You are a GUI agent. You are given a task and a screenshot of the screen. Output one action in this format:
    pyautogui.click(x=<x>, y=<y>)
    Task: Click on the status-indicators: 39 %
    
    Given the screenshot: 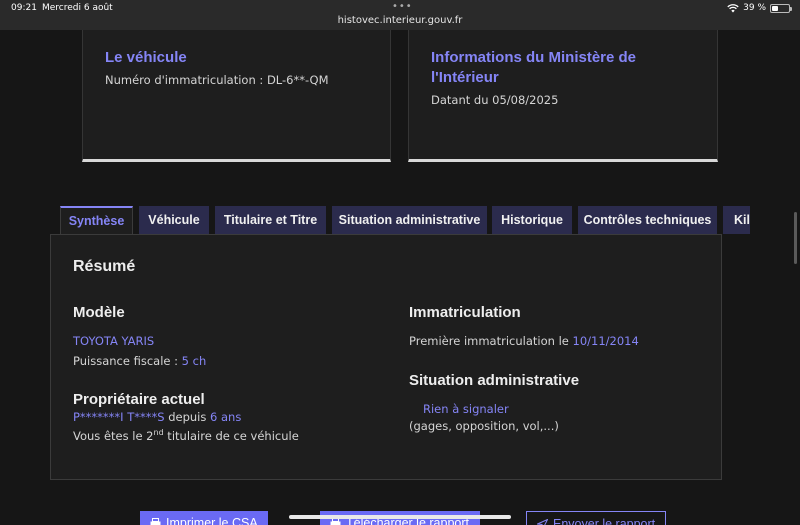 What is the action you would take?
    pyautogui.click(x=759, y=8)
    